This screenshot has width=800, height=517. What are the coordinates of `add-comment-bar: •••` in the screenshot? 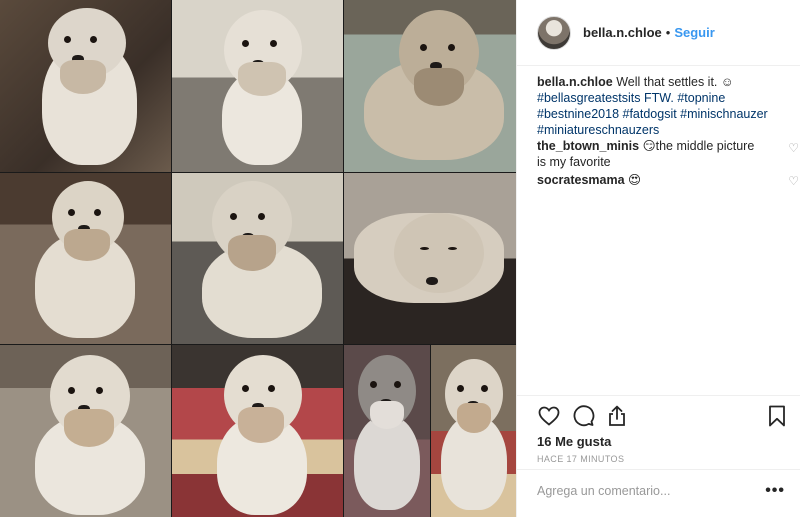 It's located at (658, 493).